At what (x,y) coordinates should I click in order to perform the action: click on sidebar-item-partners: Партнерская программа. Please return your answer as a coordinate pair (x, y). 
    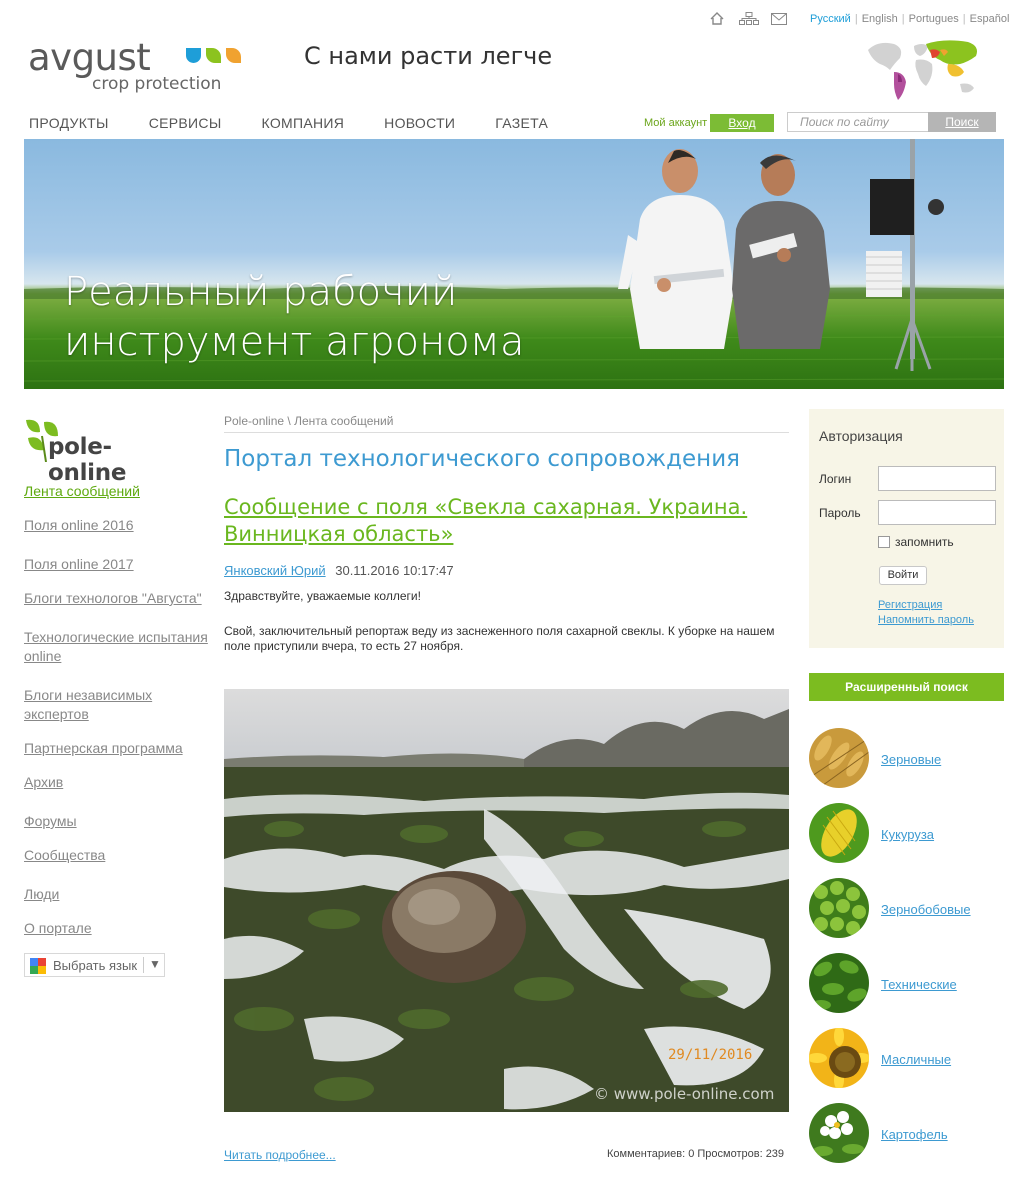
    Looking at the image, I should click on (116, 748).